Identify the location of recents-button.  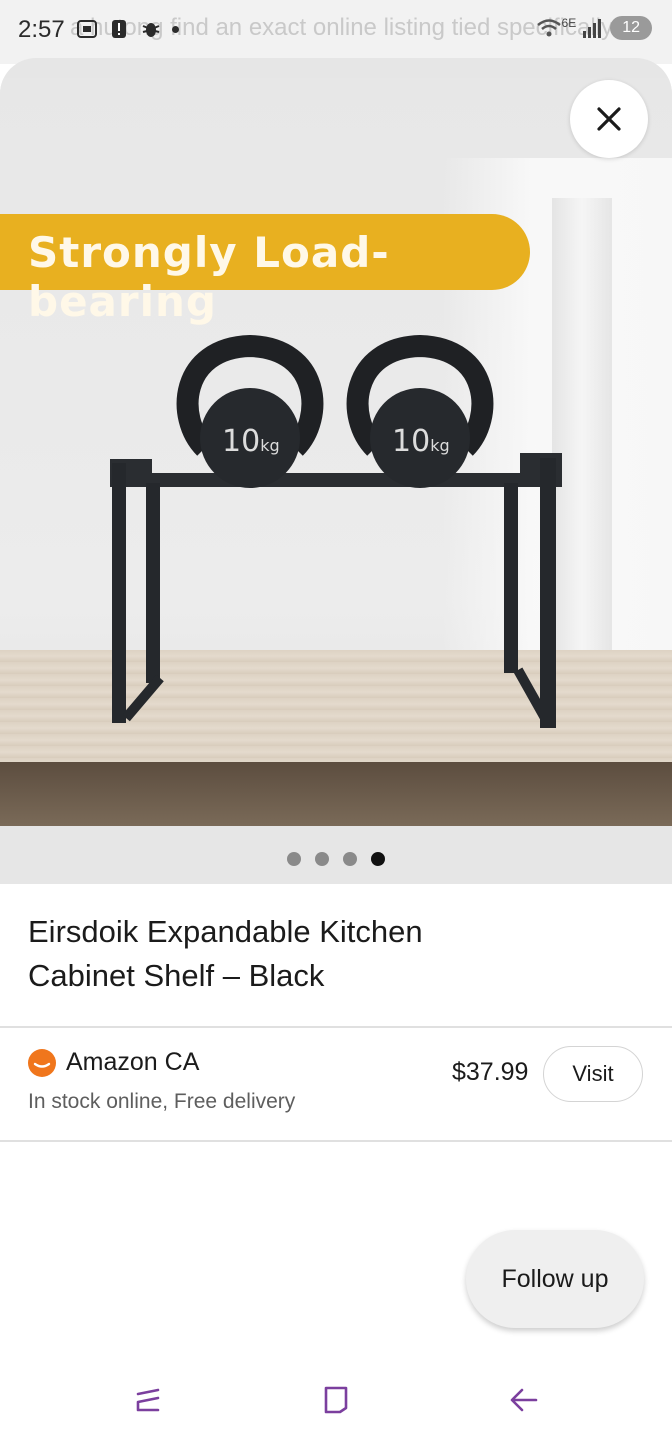
(148, 1400).